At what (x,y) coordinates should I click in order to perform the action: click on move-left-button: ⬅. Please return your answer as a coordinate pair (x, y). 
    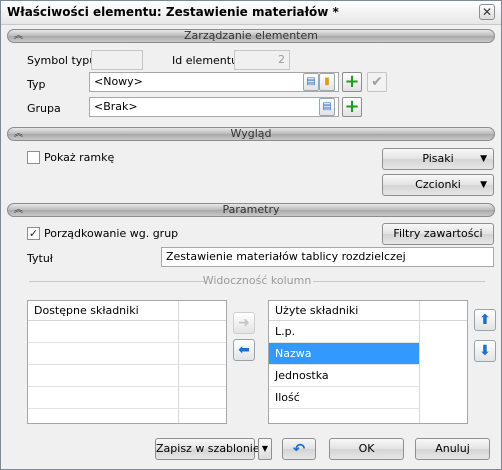
    Looking at the image, I should click on (244, 350).